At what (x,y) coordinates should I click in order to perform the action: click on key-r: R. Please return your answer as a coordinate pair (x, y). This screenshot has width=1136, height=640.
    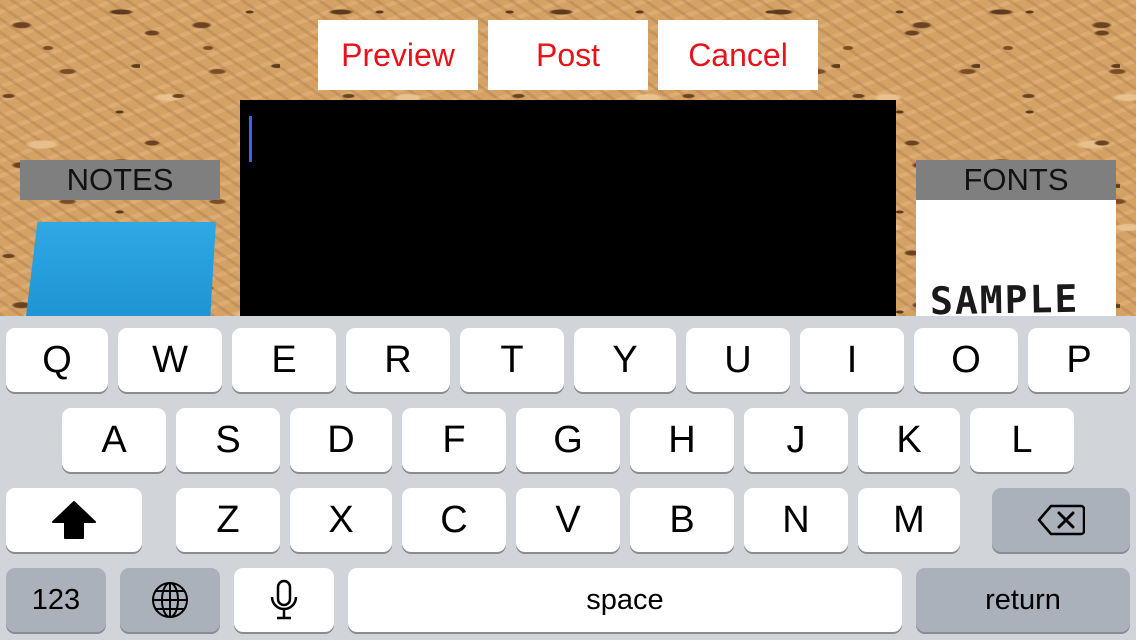
    Looking at the image, I should click on (398, 360).